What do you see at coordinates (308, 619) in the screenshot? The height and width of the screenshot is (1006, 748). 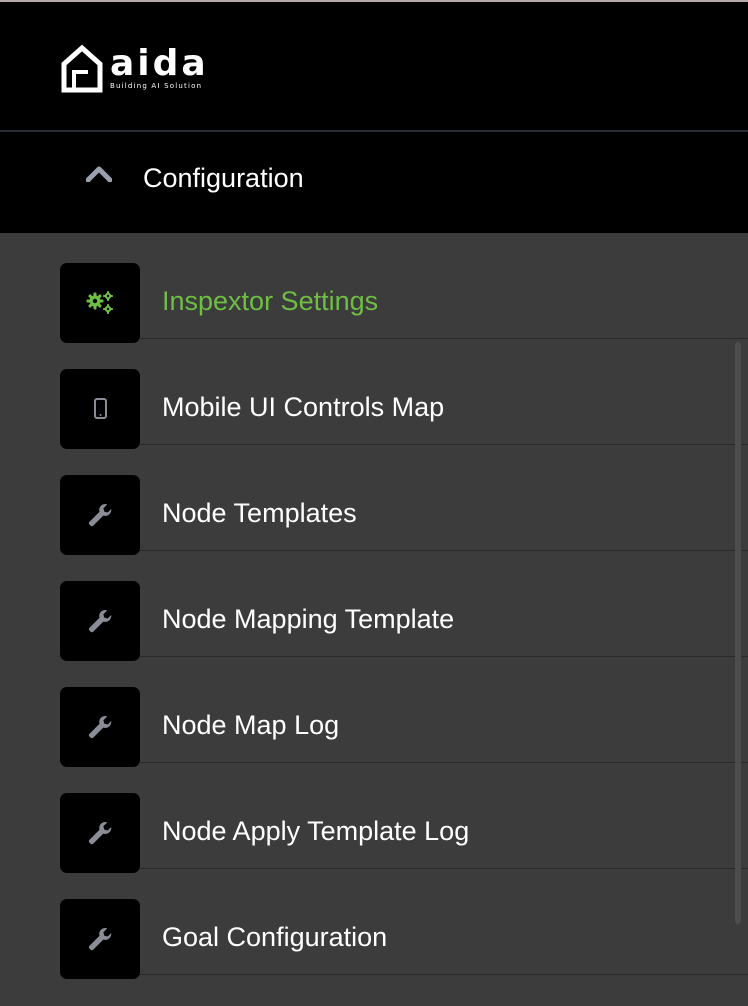 I see `menu-item-label: Node Mapping Template` at bounding box center [308, 619].